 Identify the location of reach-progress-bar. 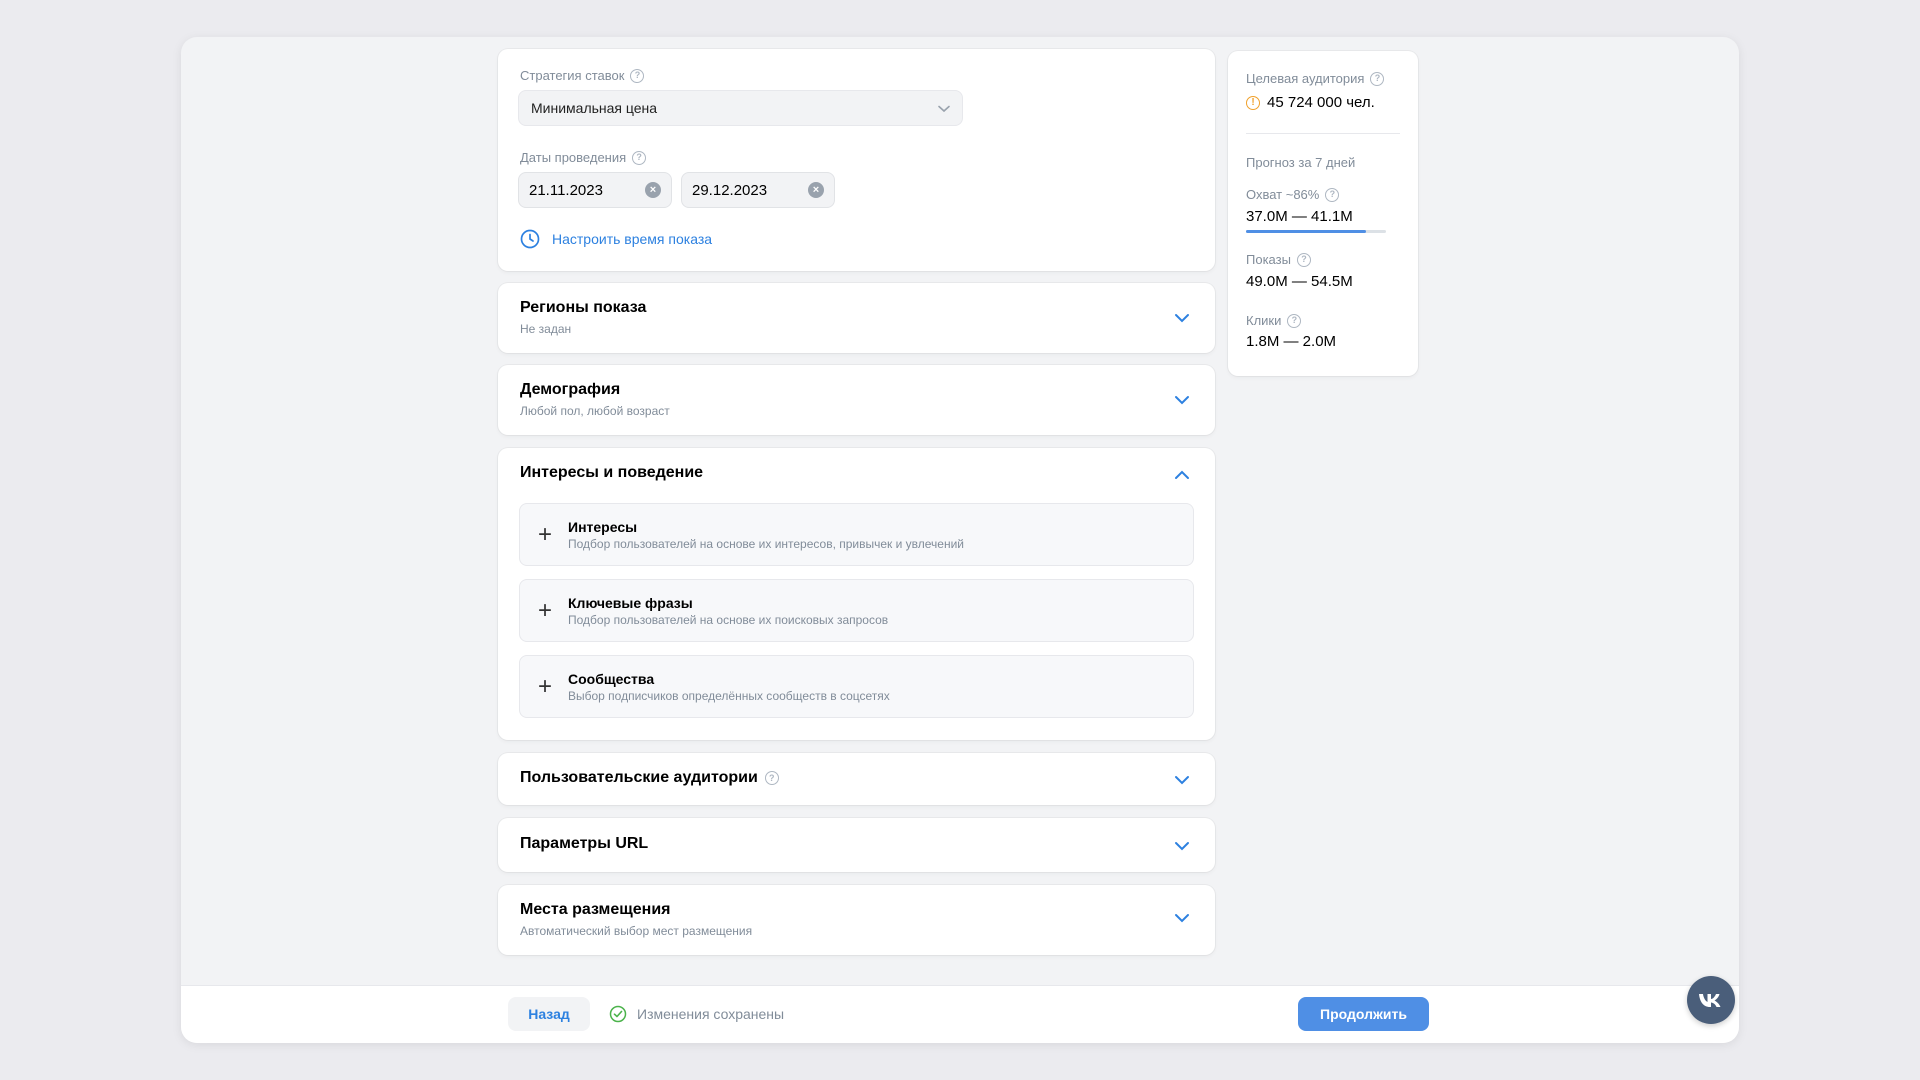
(1316, 231).